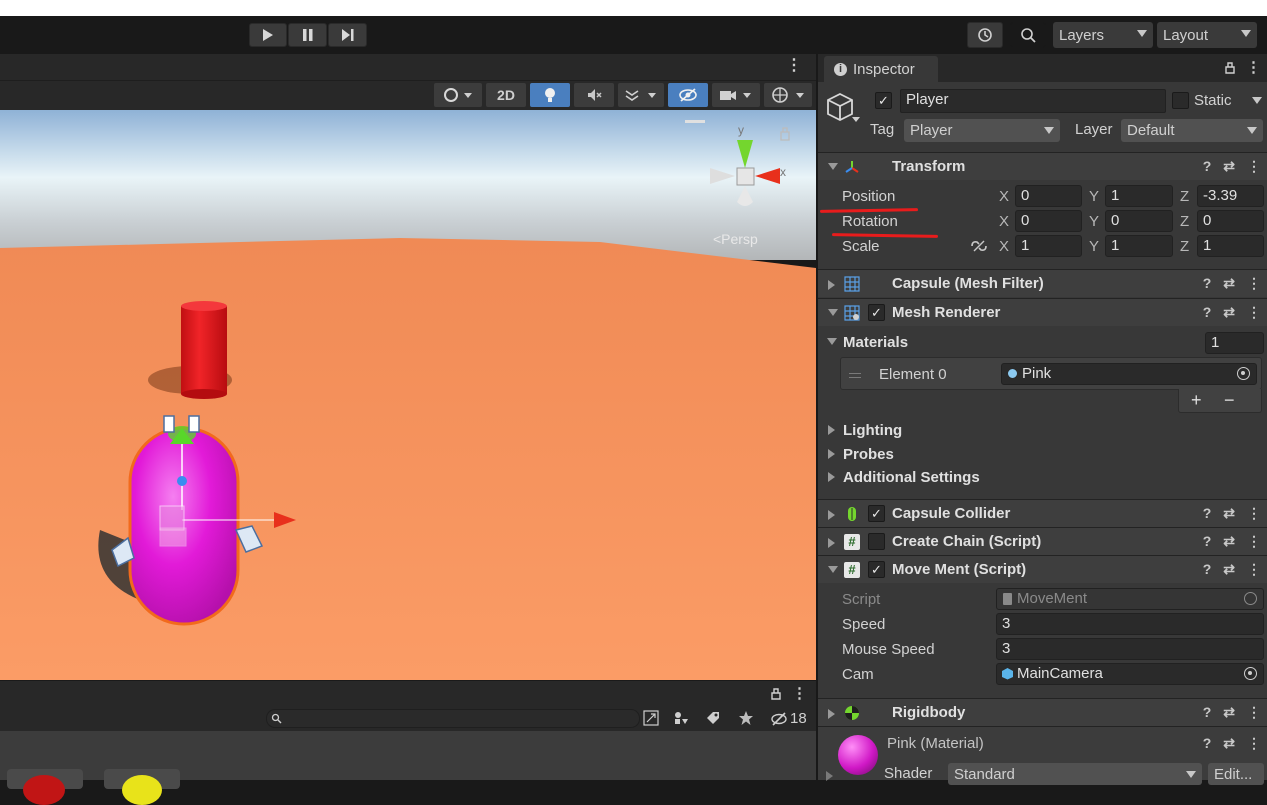  Describe the element at coordinates (1103, 35) in the screenshot. I see `layers-dropdown: Layers` at that location.